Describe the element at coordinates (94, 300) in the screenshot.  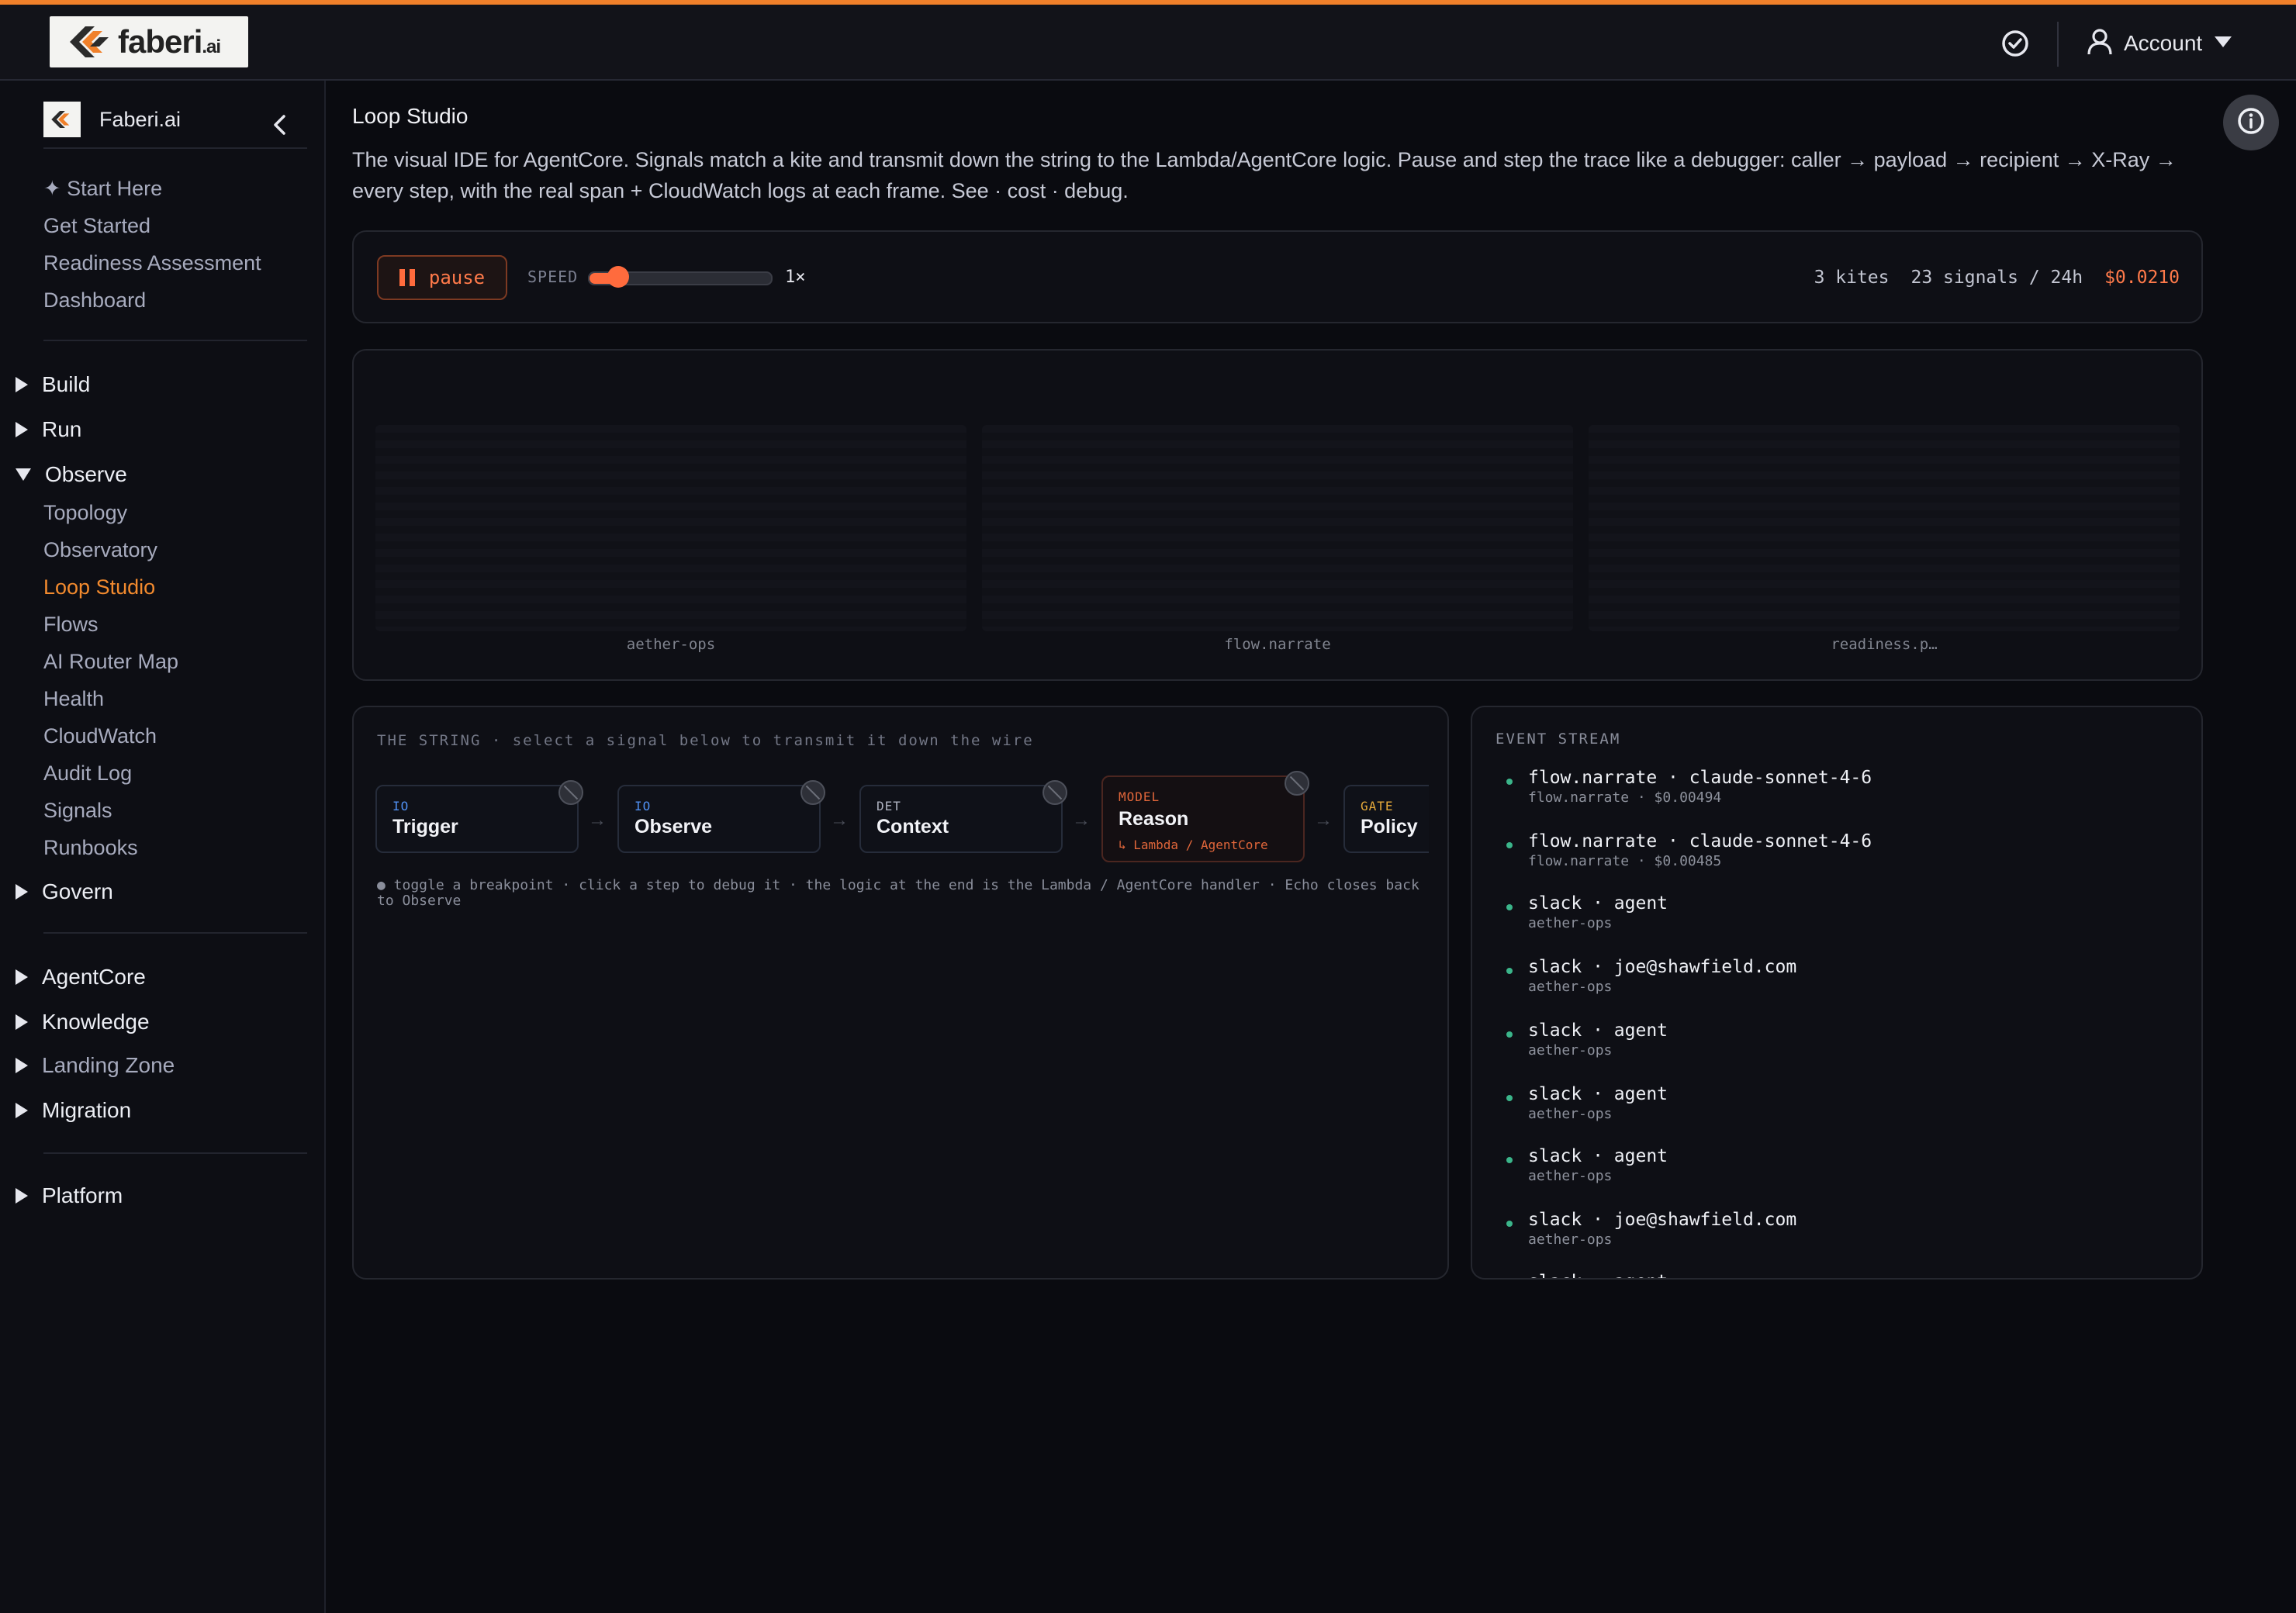
I see `nav-dashboard: Dashboard` at that location.